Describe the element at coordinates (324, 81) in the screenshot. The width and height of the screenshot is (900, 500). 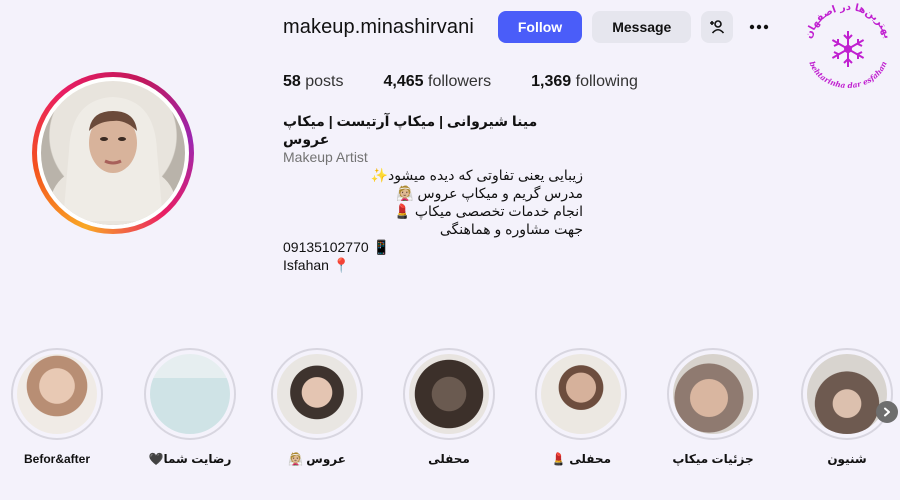
I see `posts-label: posts` at that location.